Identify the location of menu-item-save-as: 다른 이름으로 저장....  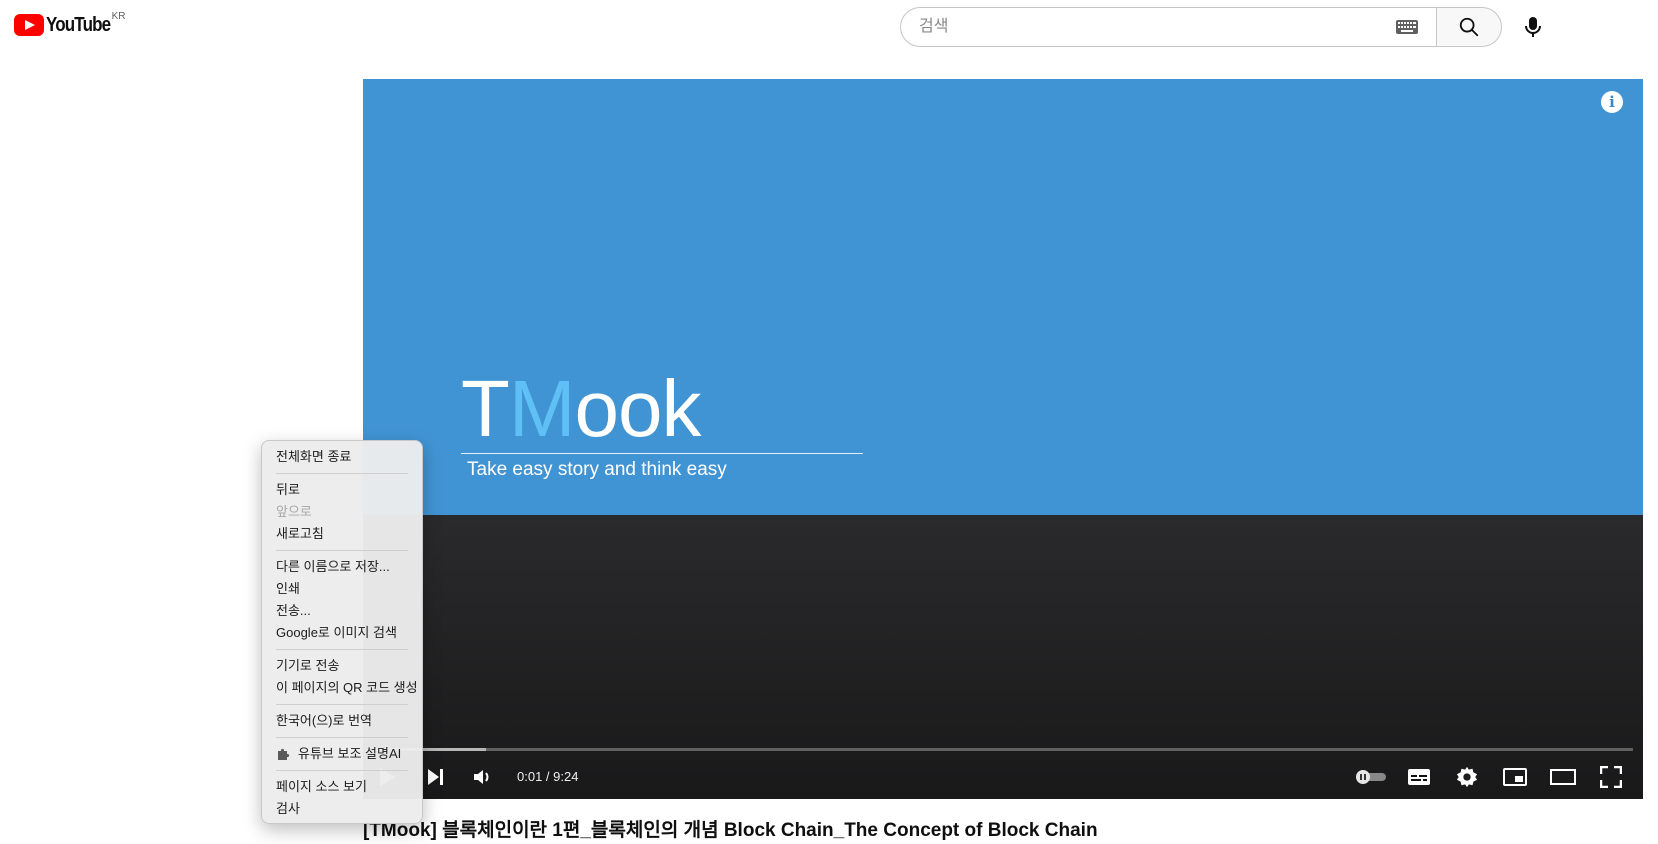
(342, 567).